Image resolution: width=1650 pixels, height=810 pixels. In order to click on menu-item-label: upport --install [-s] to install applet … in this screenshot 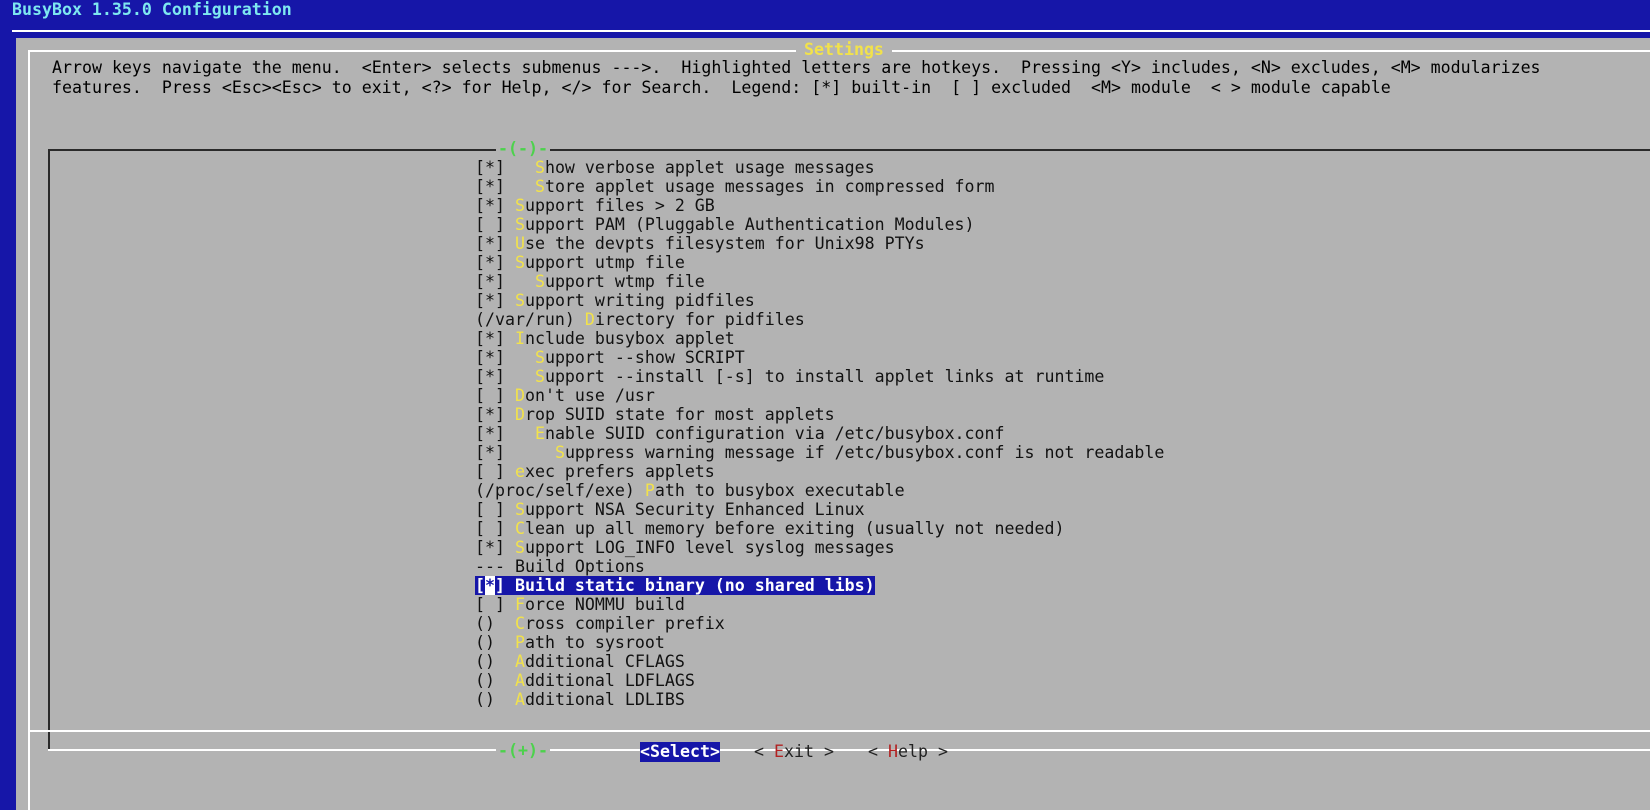, I will do `click(824, 376)`.